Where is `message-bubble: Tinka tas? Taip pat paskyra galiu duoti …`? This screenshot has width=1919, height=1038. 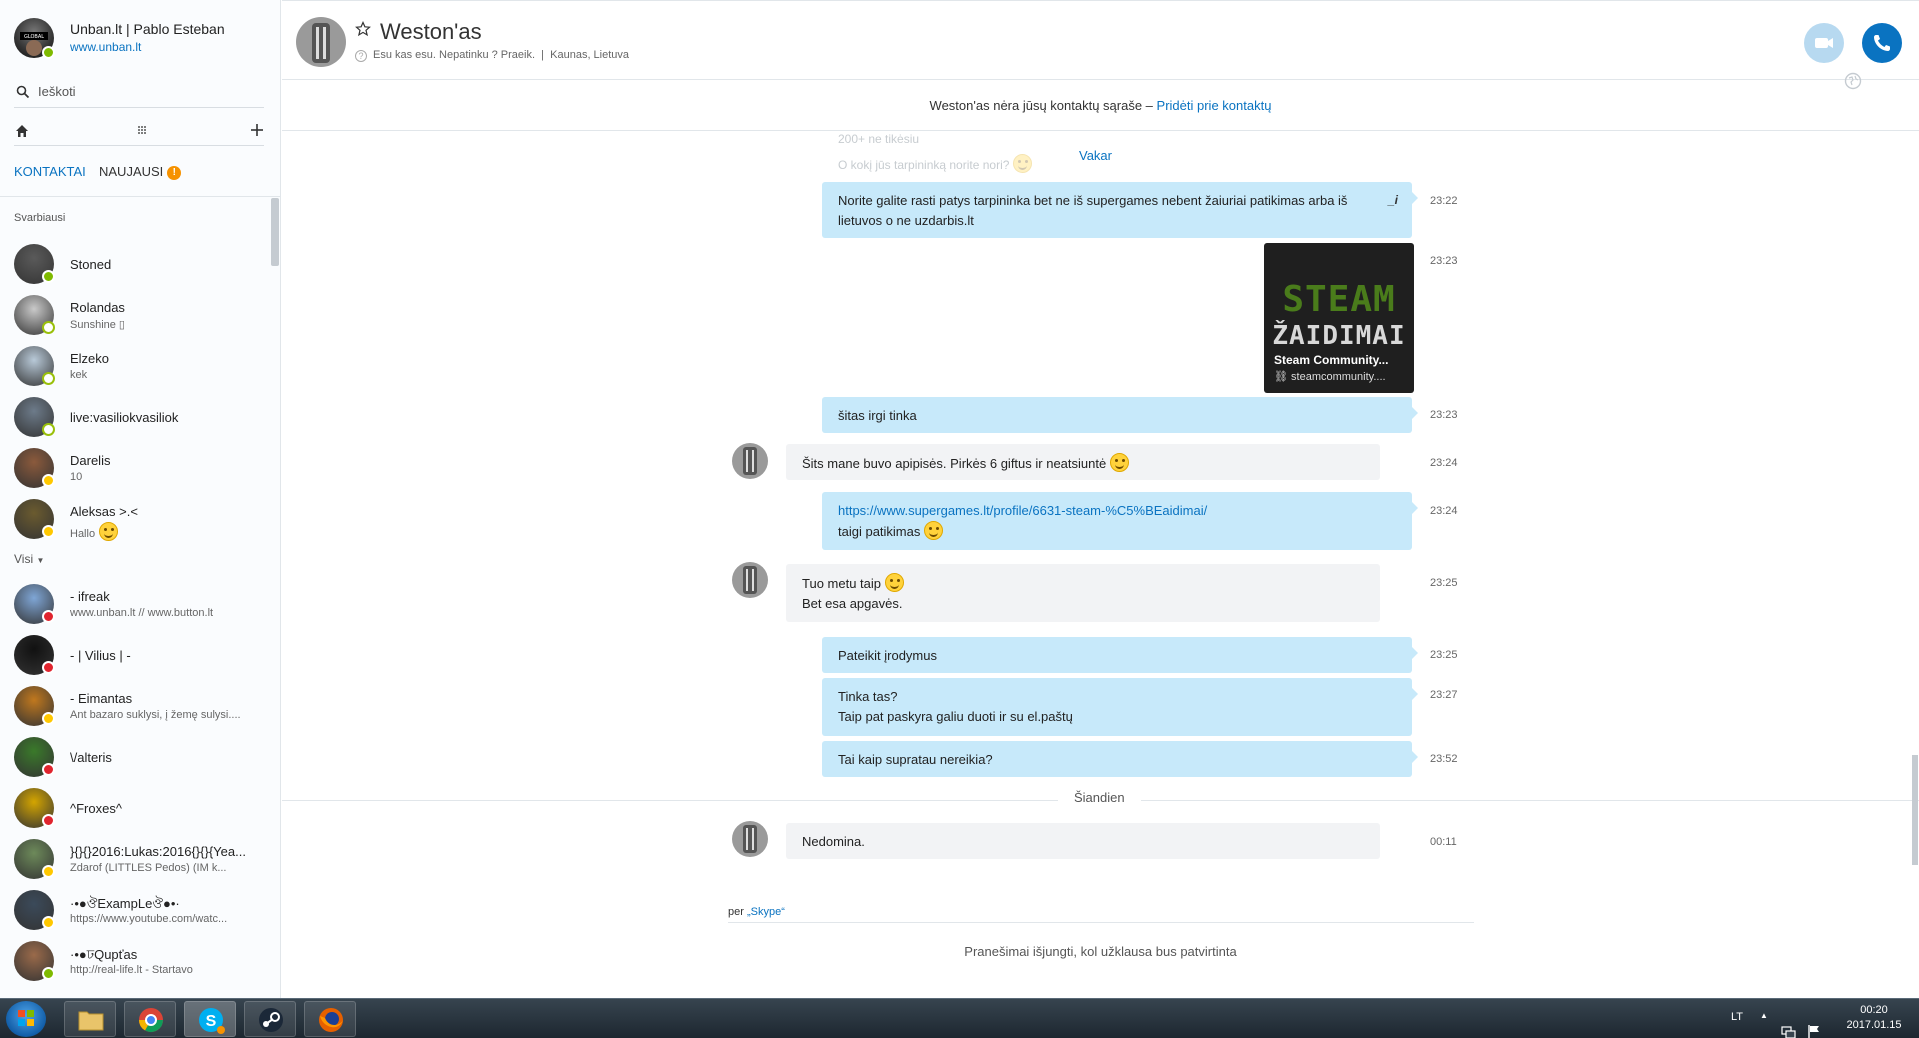 message-bubble: Tinka tas? Taip pat paskyra galiu duoti … is located at coordinates (1120, 707).